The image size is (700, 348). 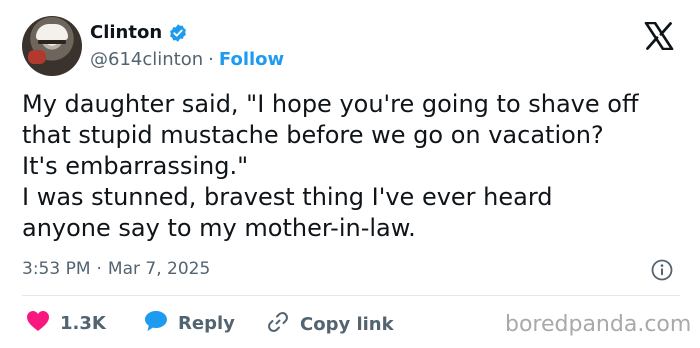 What do you see at coordinates (38, 323) in the screenshot?
I see `heart-icon` at bounding box center [38, 323].